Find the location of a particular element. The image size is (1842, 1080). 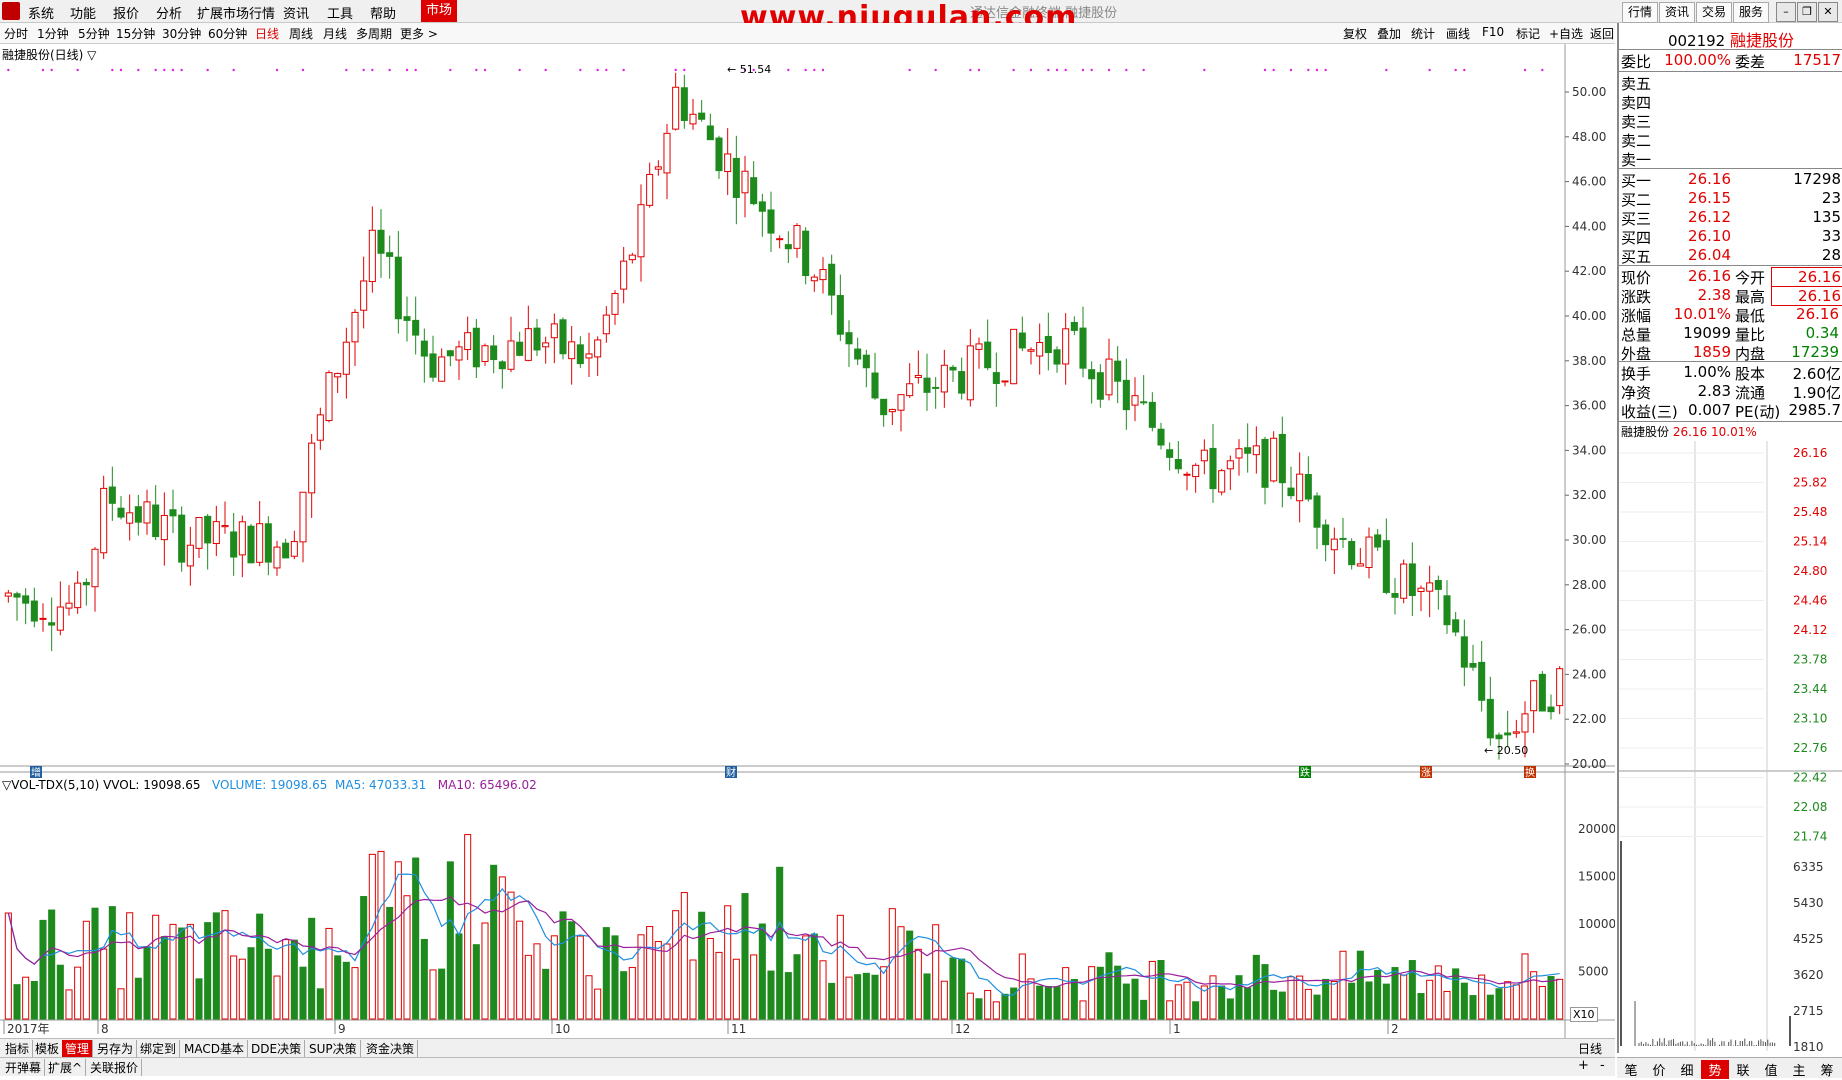

period-1min: 1分钟 is located at coordinates (53, 33).